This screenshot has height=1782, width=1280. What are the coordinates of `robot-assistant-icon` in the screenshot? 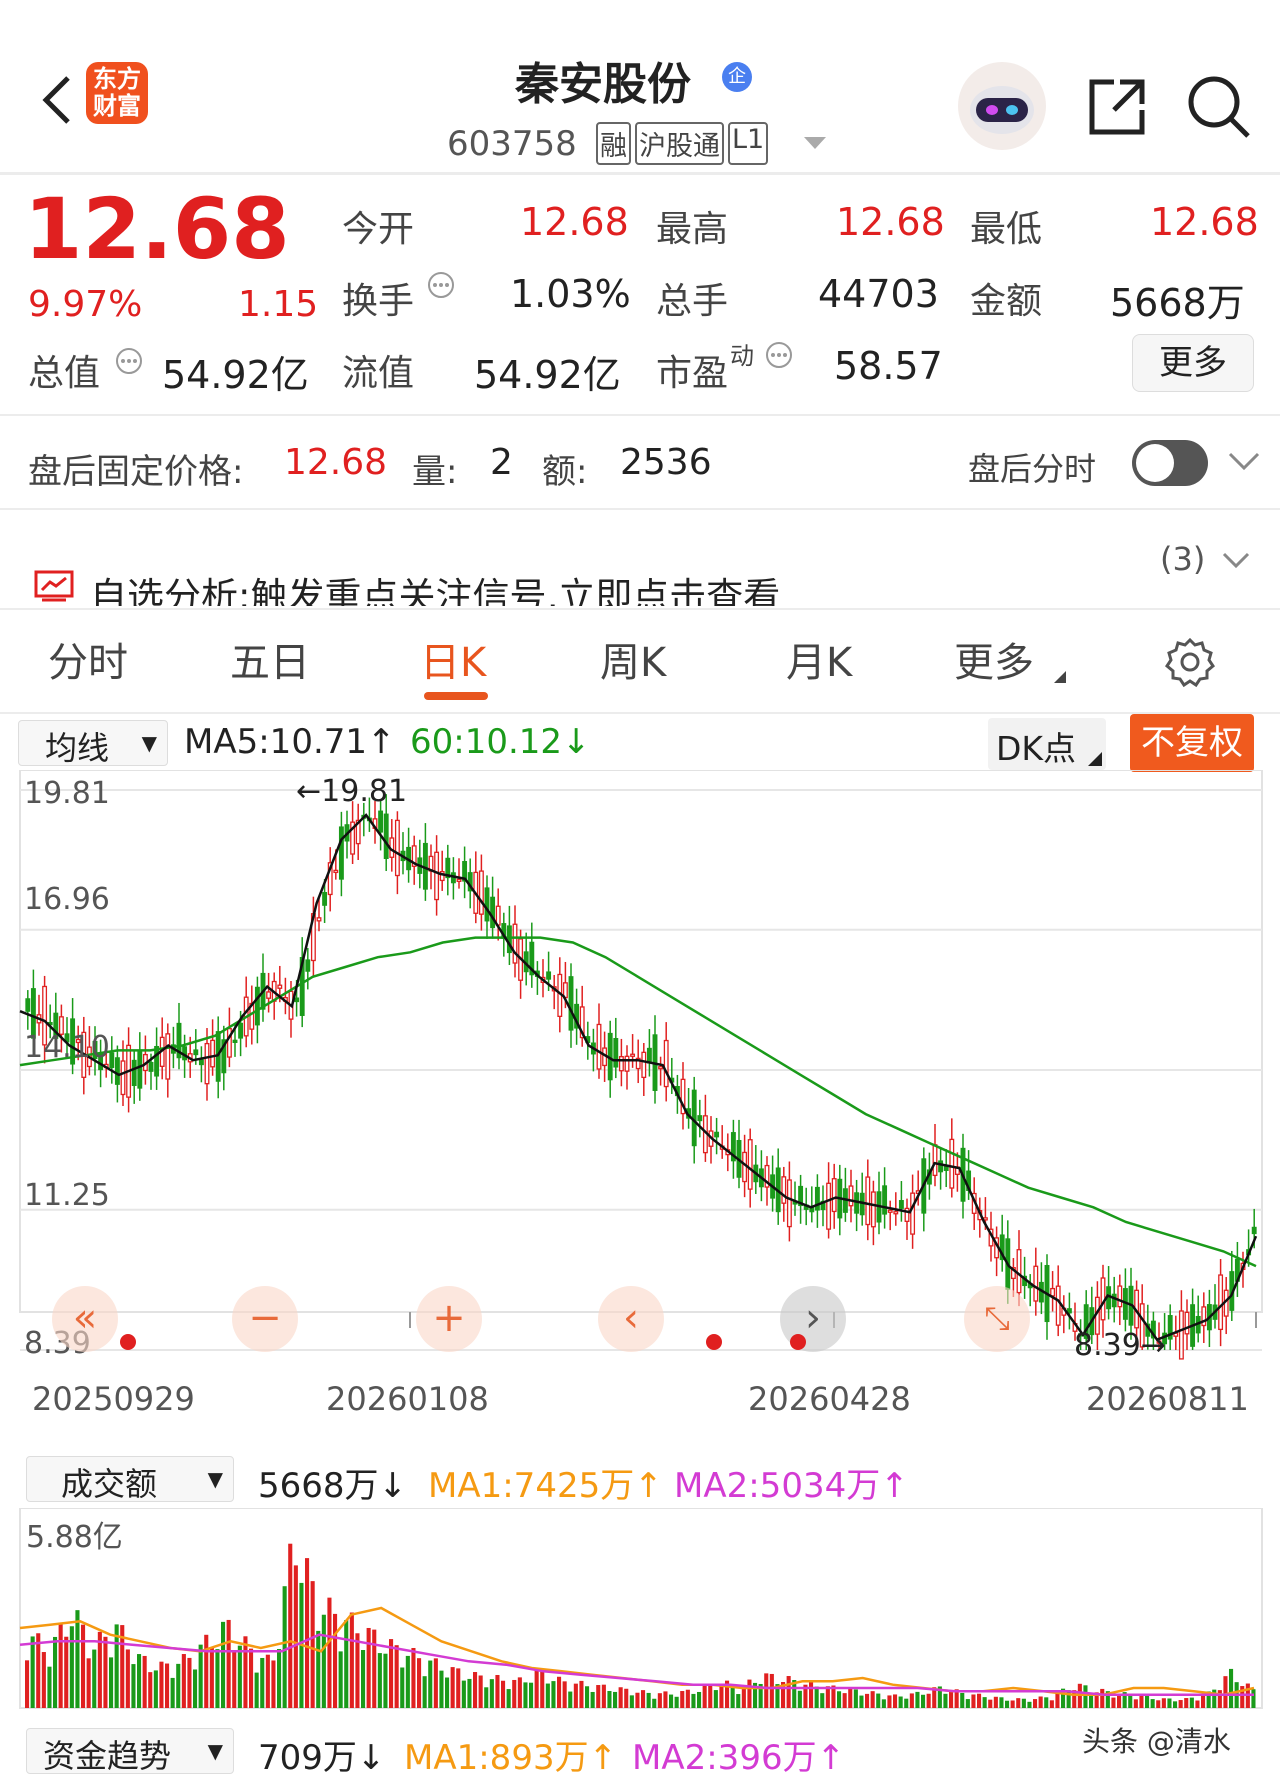 It's located at (1002, 106).